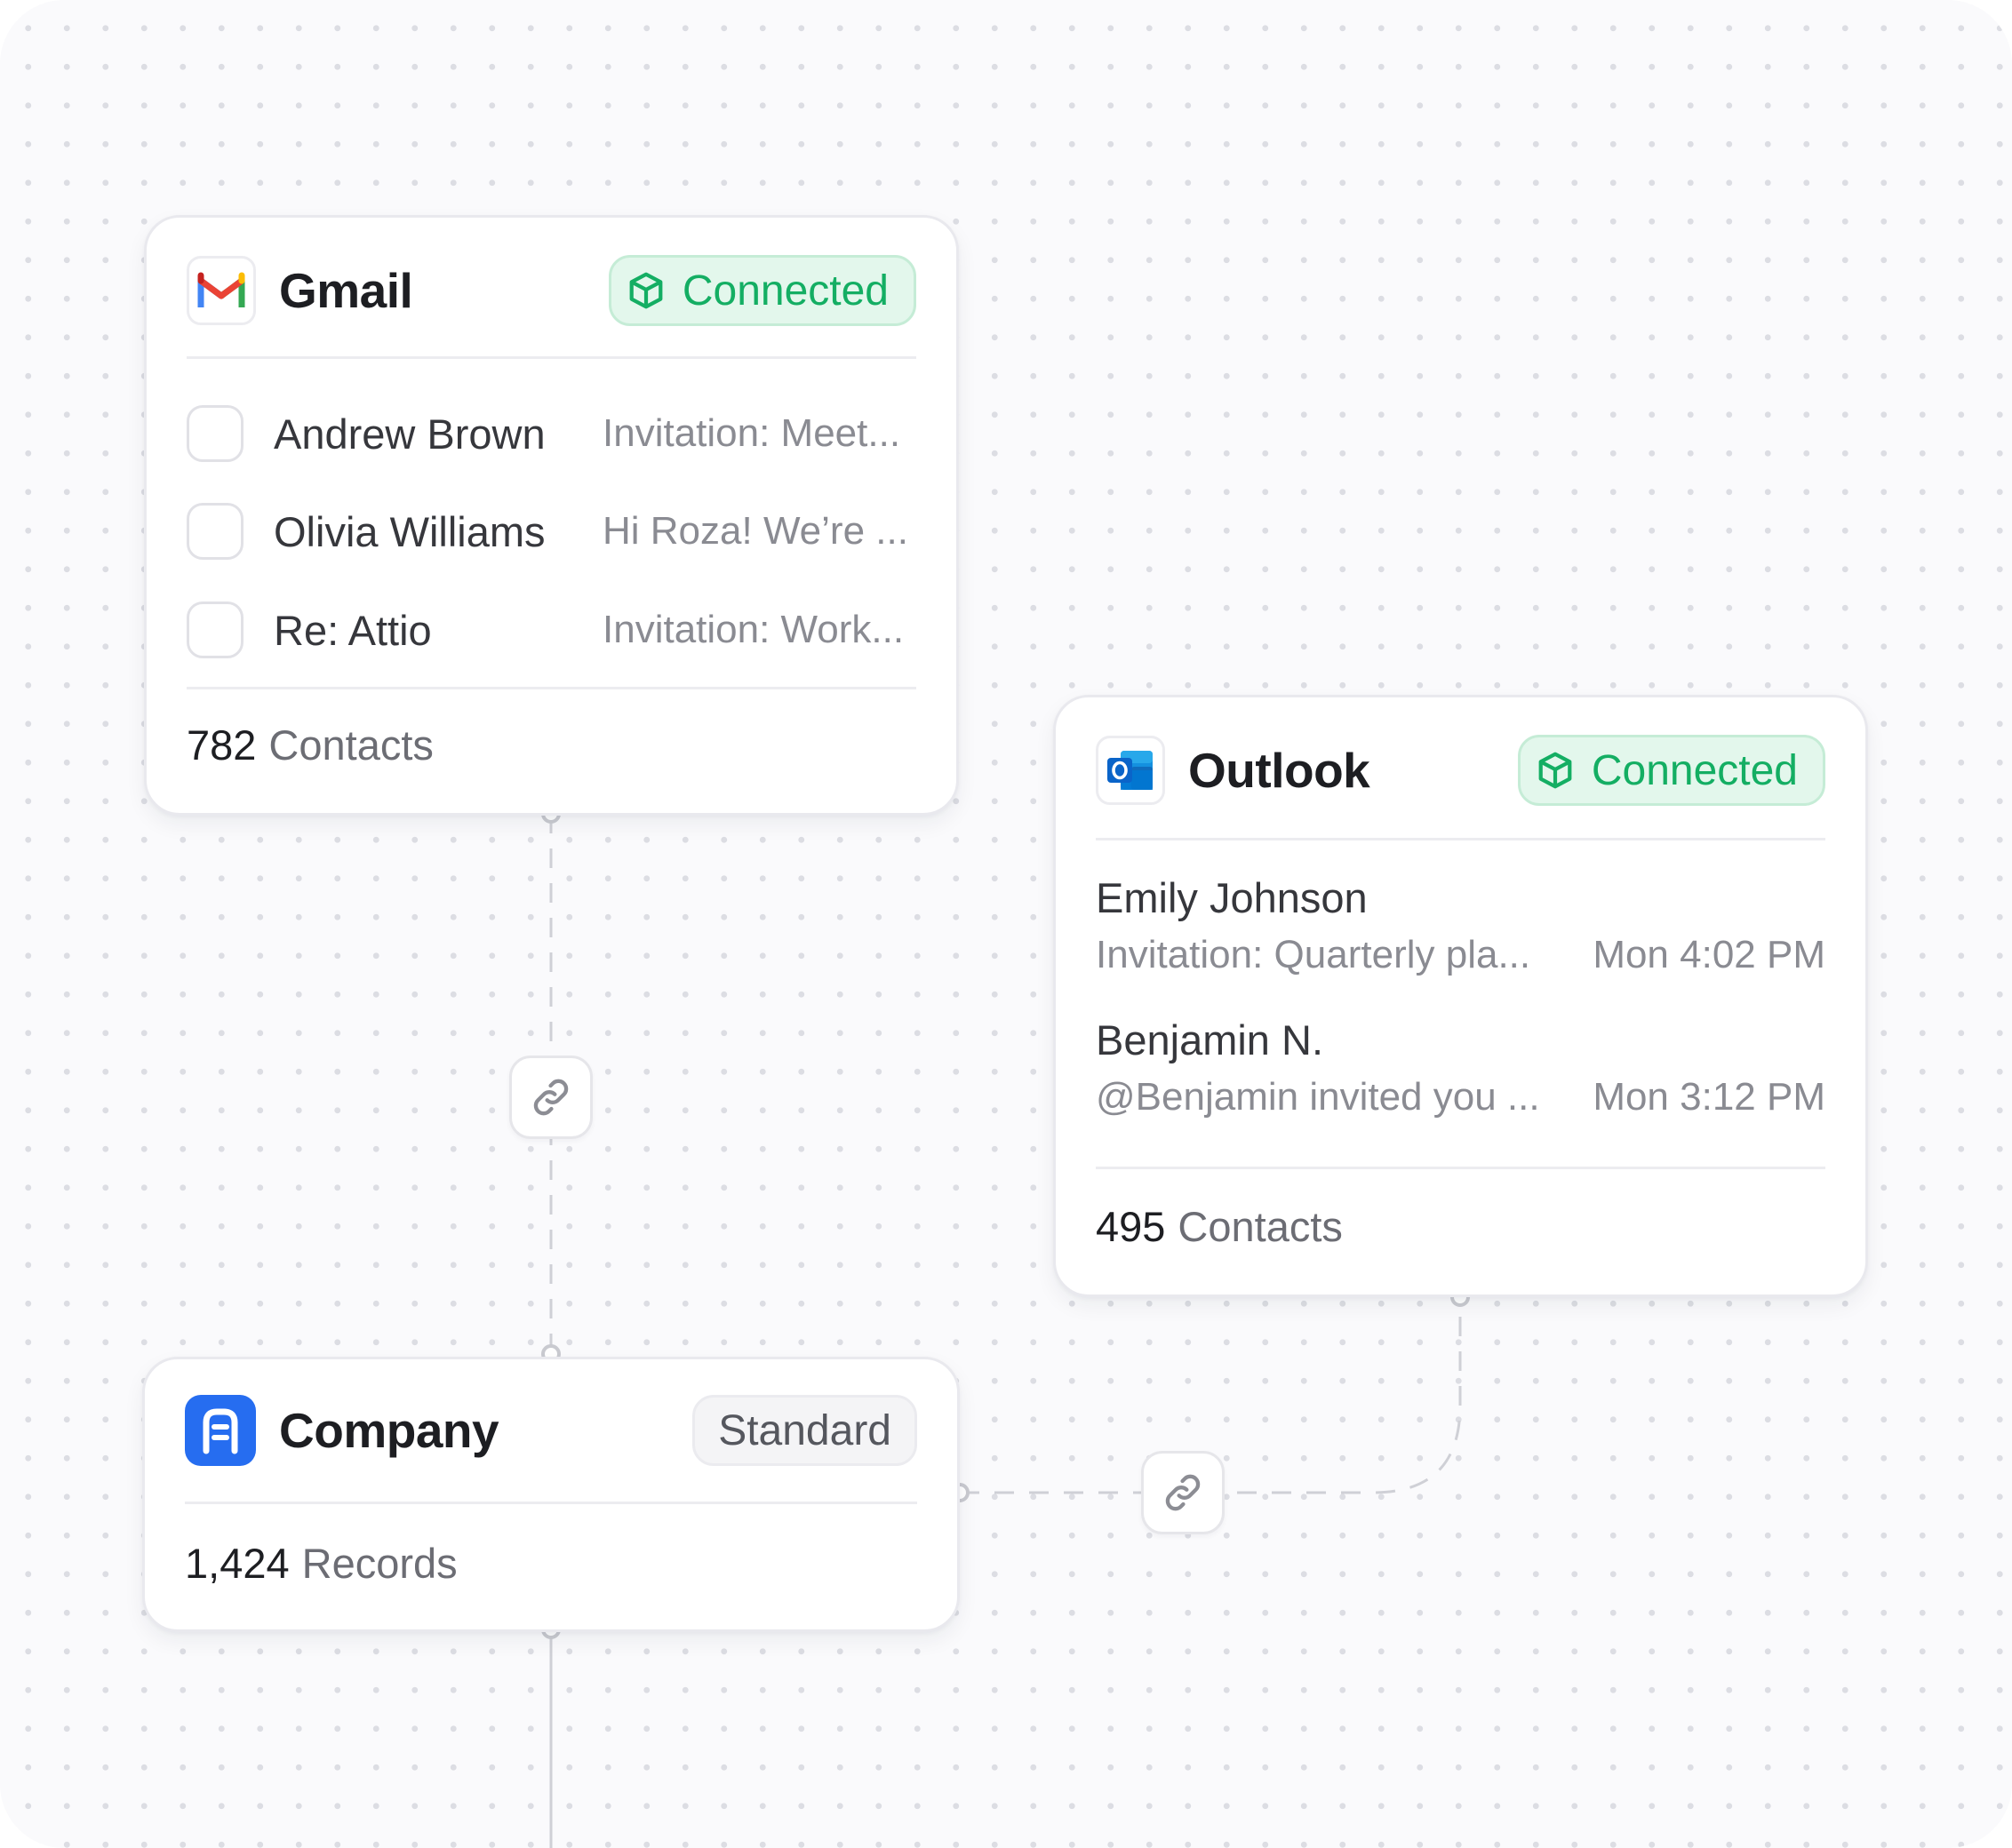  I want to click on gmail-count-label: Contacts, so click(351, 745).